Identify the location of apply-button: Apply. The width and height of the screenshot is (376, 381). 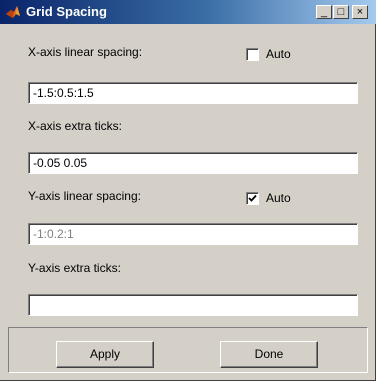
(105, 354).